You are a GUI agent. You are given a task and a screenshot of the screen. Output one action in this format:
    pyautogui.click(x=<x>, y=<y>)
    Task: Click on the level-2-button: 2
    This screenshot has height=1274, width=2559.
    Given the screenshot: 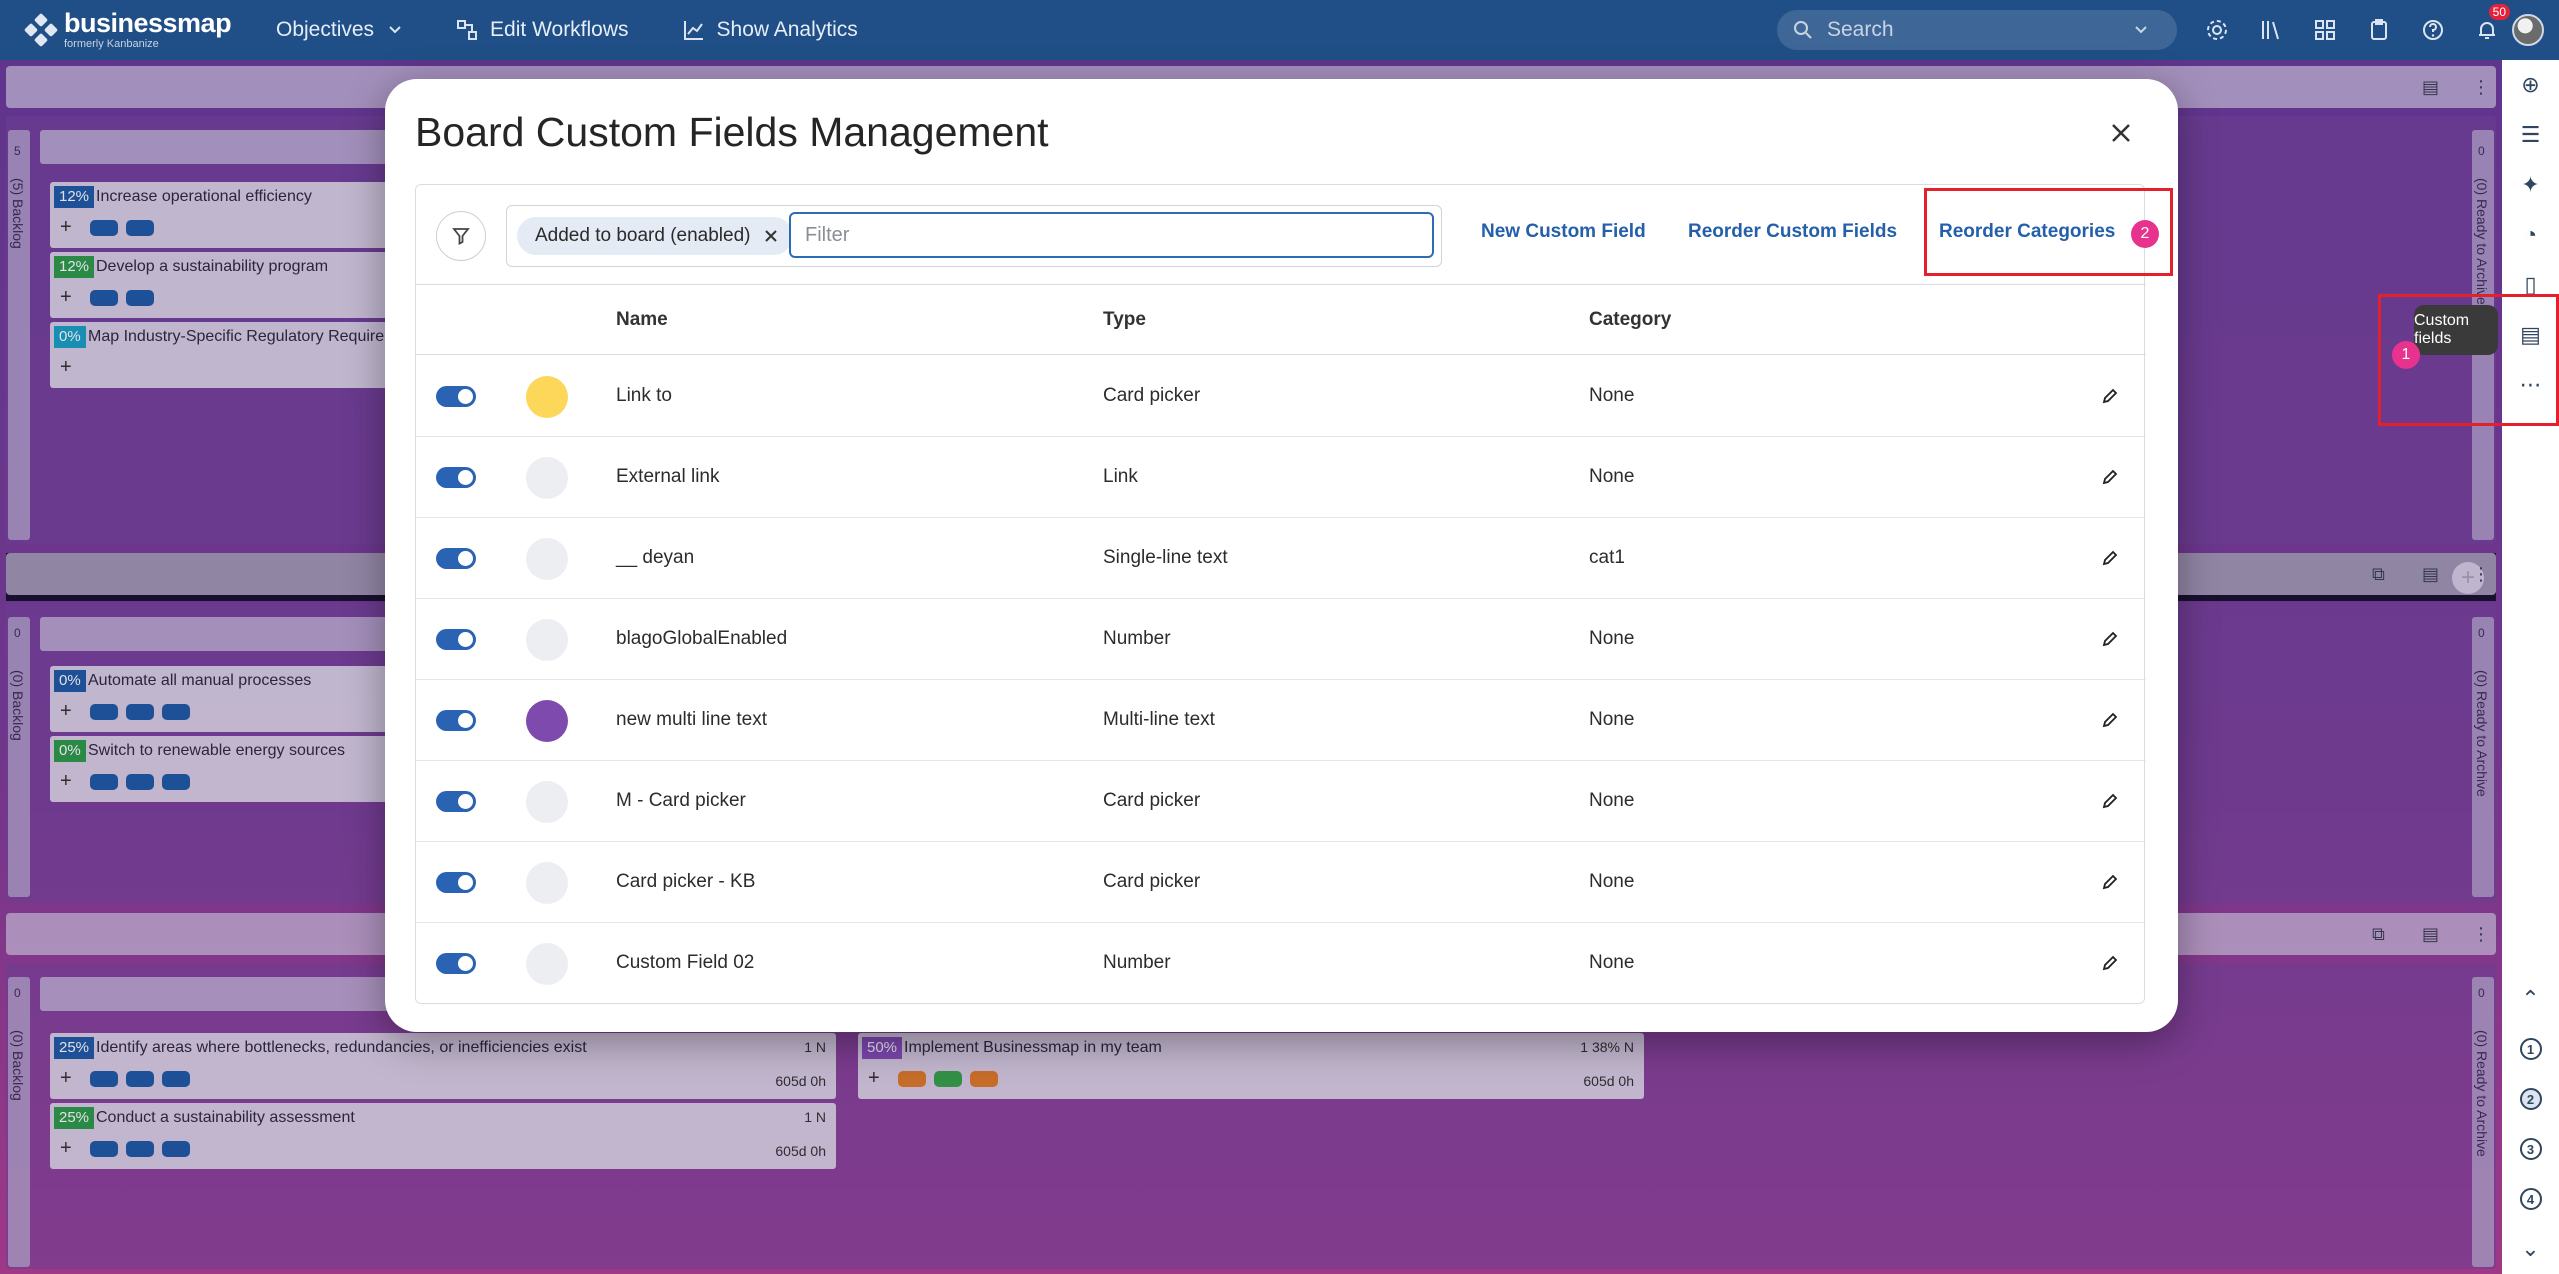 What is the action you would take?
    pyautogui.click(x=2530, y=1099)
    